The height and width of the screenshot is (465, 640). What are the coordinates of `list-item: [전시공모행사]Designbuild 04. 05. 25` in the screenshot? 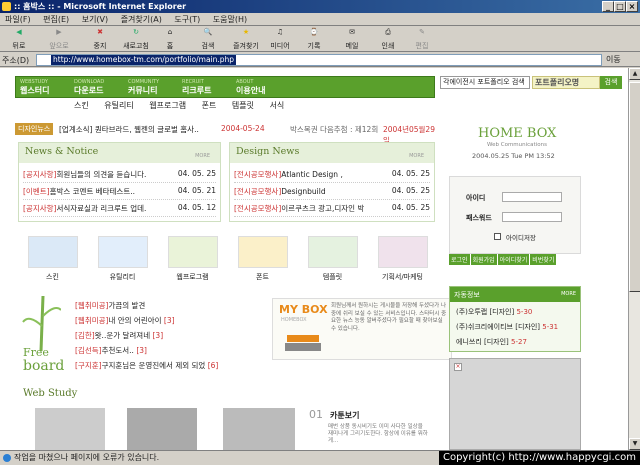 It's located at (332, 193).